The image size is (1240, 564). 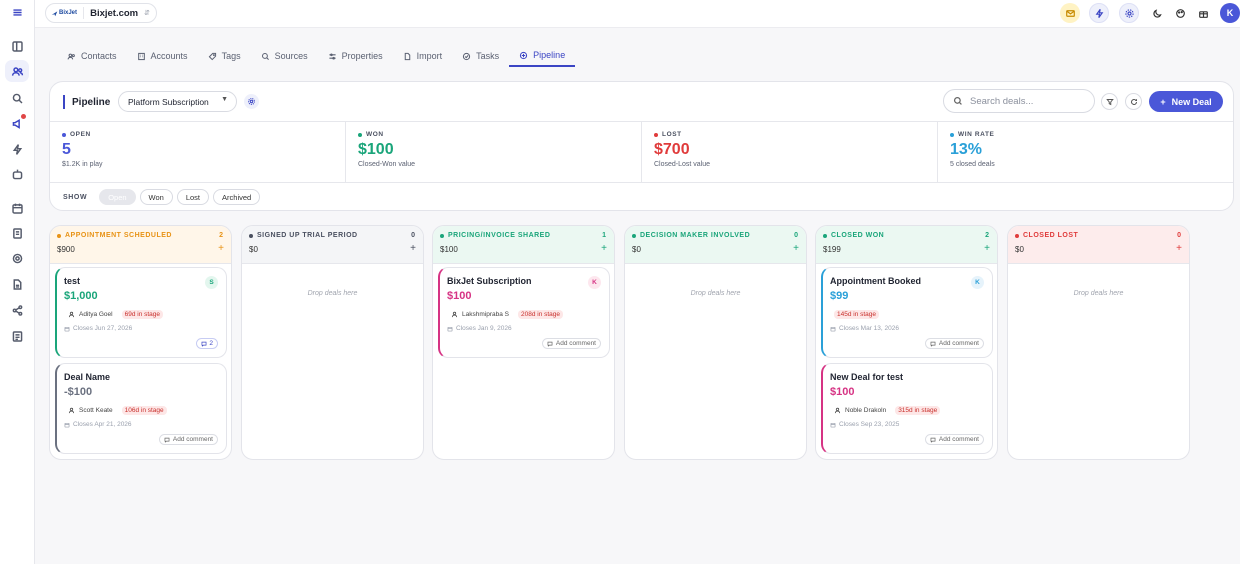 What do you see at coordinates (488, 56) in the screenshot?
I see `tab-label: Tasks` at bounding box center [488, 56].